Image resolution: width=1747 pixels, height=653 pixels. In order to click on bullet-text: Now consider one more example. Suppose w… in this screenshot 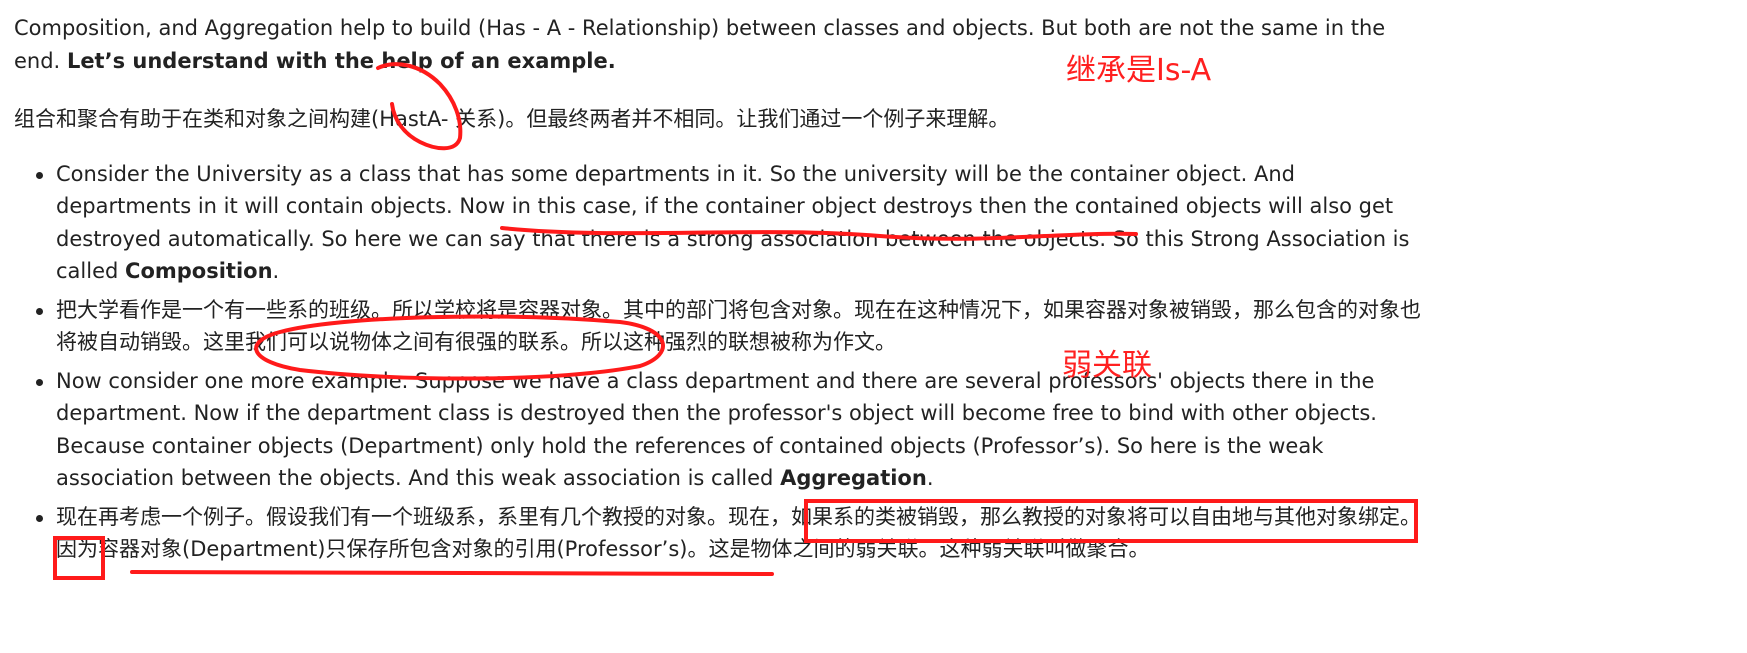, I will do `click(716, 429)`.